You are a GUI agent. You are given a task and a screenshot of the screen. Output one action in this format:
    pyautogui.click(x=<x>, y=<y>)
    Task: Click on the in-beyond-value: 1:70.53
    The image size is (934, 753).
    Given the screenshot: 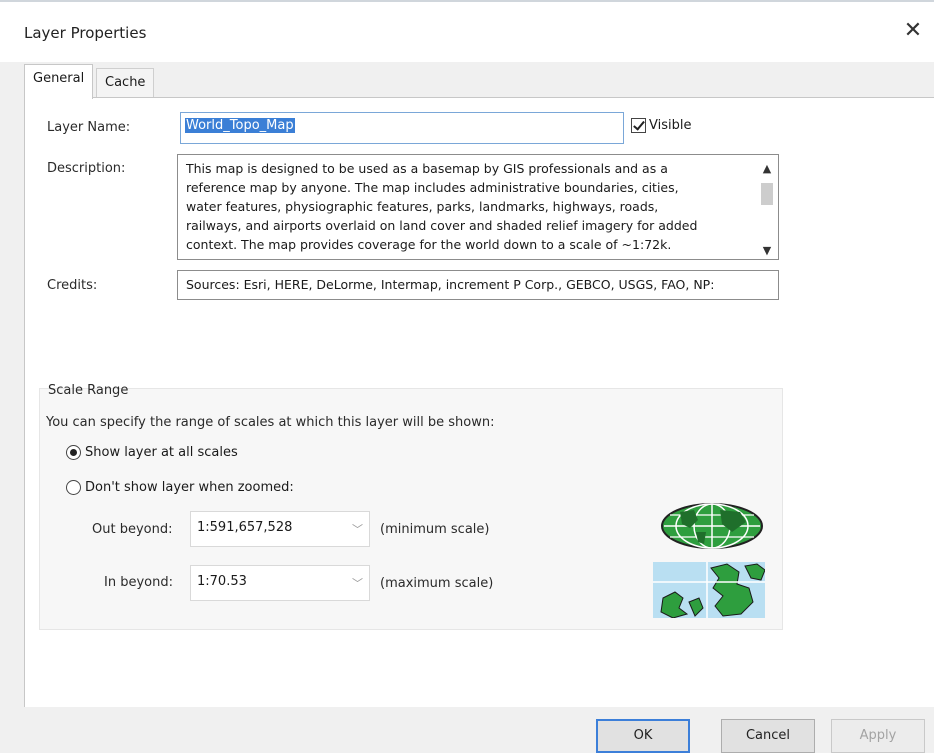 What is the action you would take?
    pyautogui.click(x=222, y=581)
    